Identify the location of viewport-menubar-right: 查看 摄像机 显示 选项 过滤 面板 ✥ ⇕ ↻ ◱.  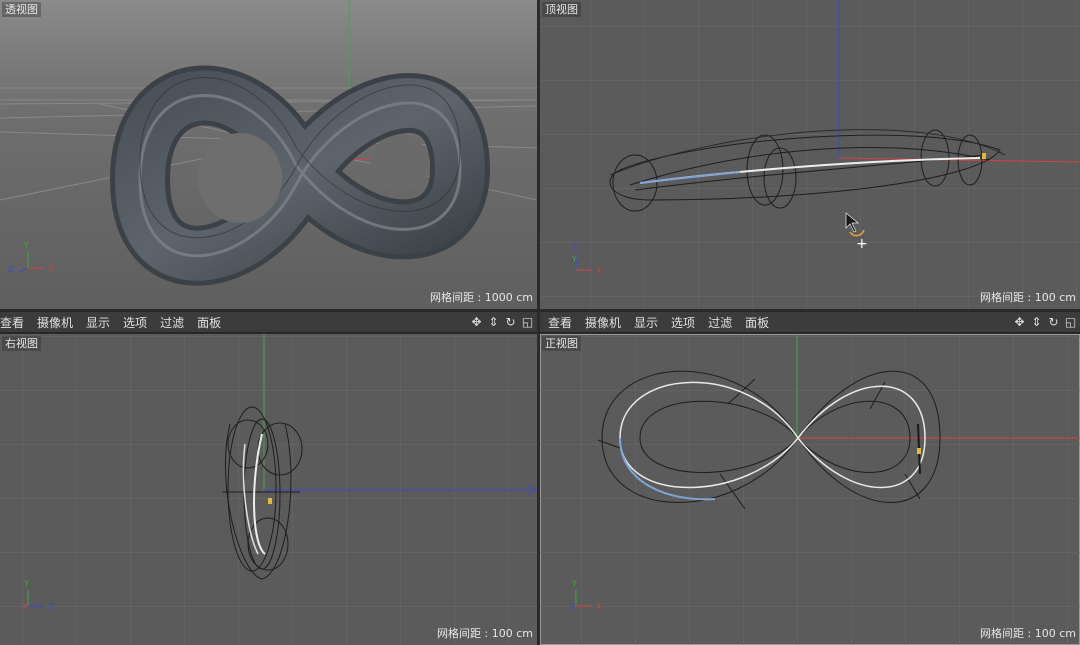
(810, 322).